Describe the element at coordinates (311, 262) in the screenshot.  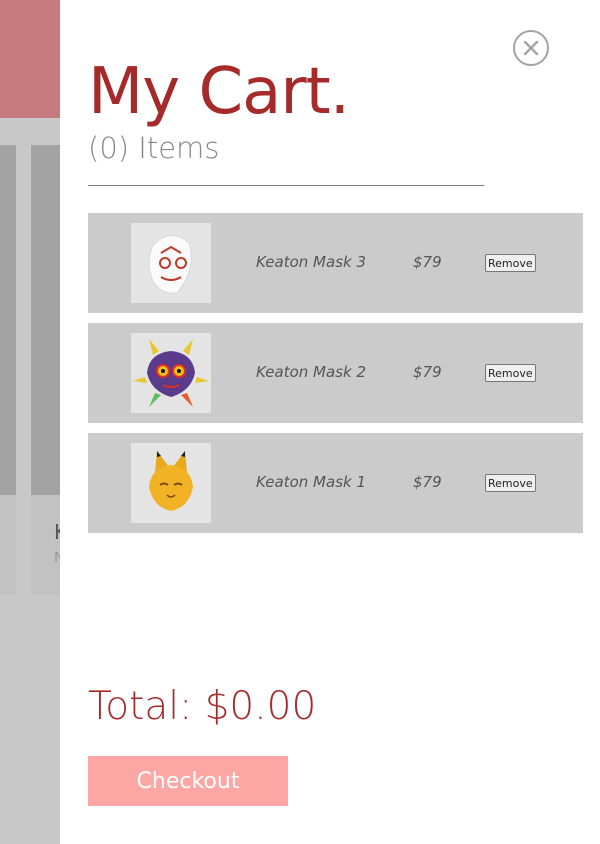
I see `product-name: Keaton Mask 3` at that location.